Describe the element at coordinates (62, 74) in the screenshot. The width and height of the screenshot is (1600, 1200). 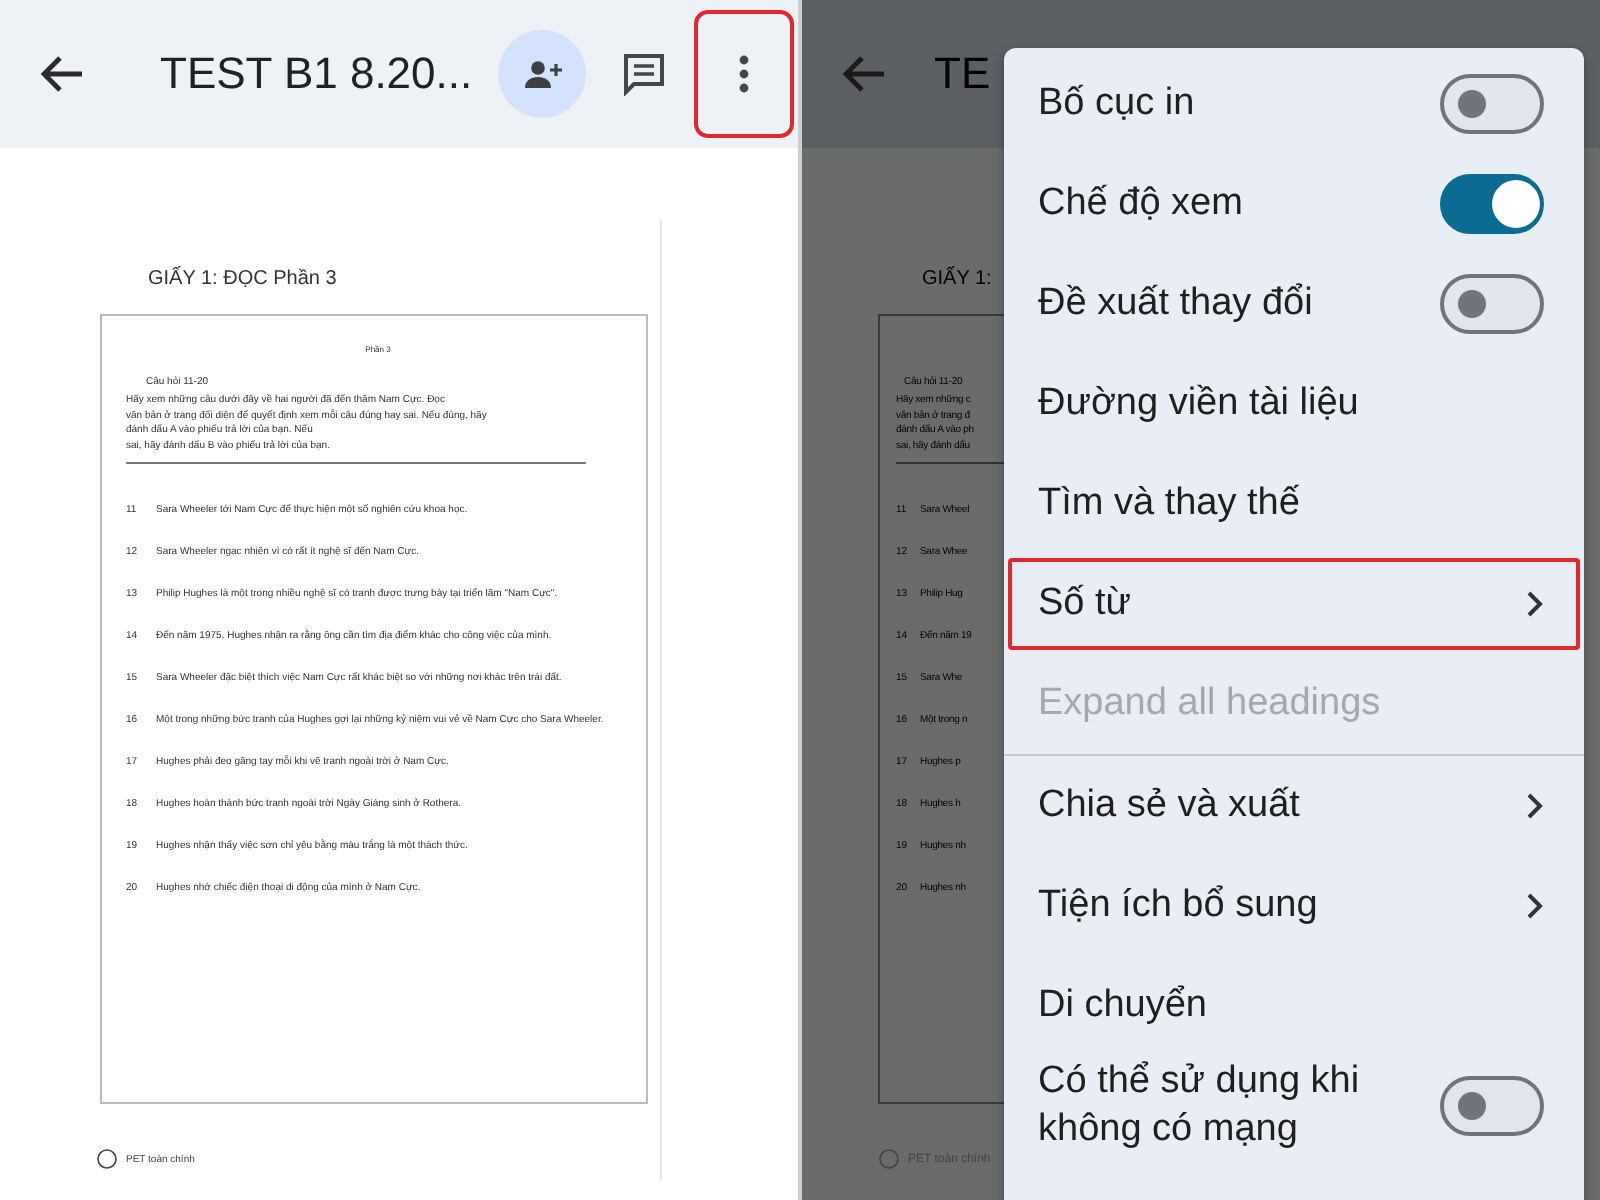
I see `back-arrow-icon` at that location.